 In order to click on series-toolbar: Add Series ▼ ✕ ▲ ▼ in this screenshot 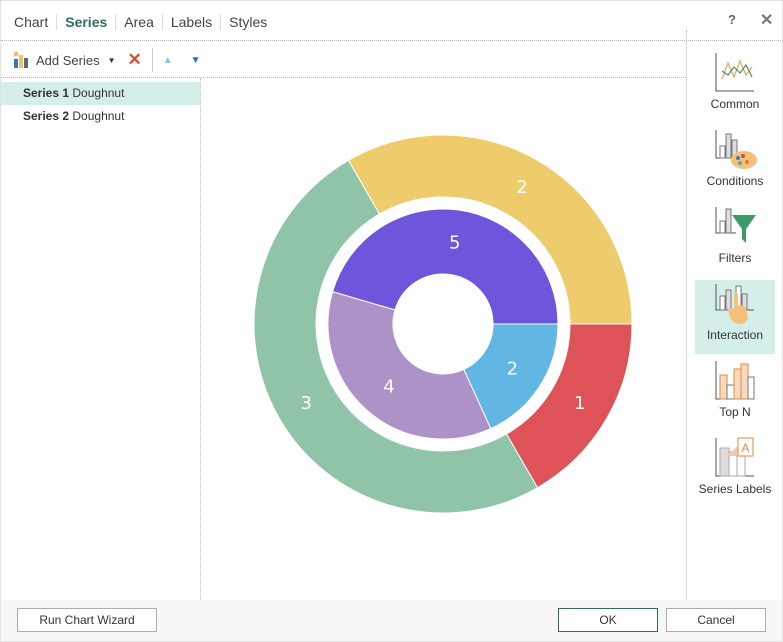, I will do `click(106, 60)`.